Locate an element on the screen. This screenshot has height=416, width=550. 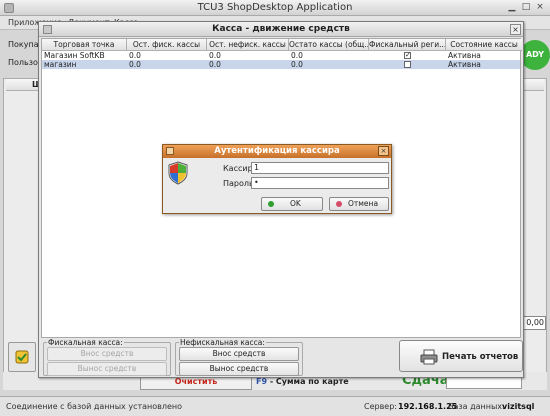
operations-icon is located at coordinates (22, 357).